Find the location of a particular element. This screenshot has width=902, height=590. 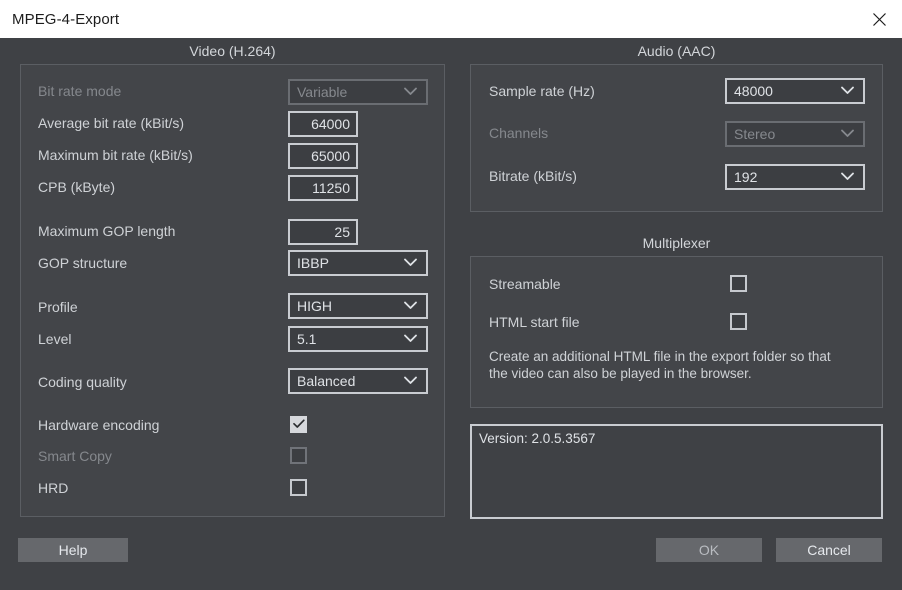

coding-quality-value: Balanced is located at coordinates (326, 381).